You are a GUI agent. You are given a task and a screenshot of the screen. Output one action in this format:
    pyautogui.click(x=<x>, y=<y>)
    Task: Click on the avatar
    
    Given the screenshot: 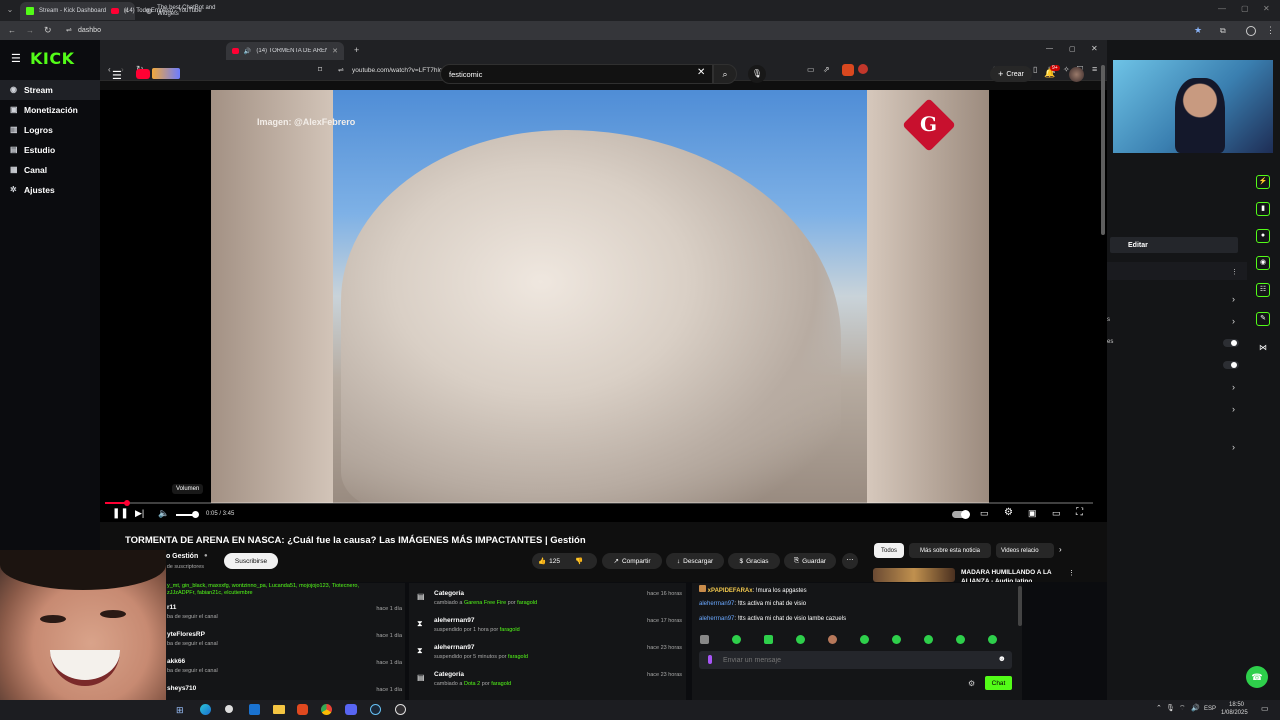 What is the action you would take?
    pyautogui.click(x=1076, y=74)
    